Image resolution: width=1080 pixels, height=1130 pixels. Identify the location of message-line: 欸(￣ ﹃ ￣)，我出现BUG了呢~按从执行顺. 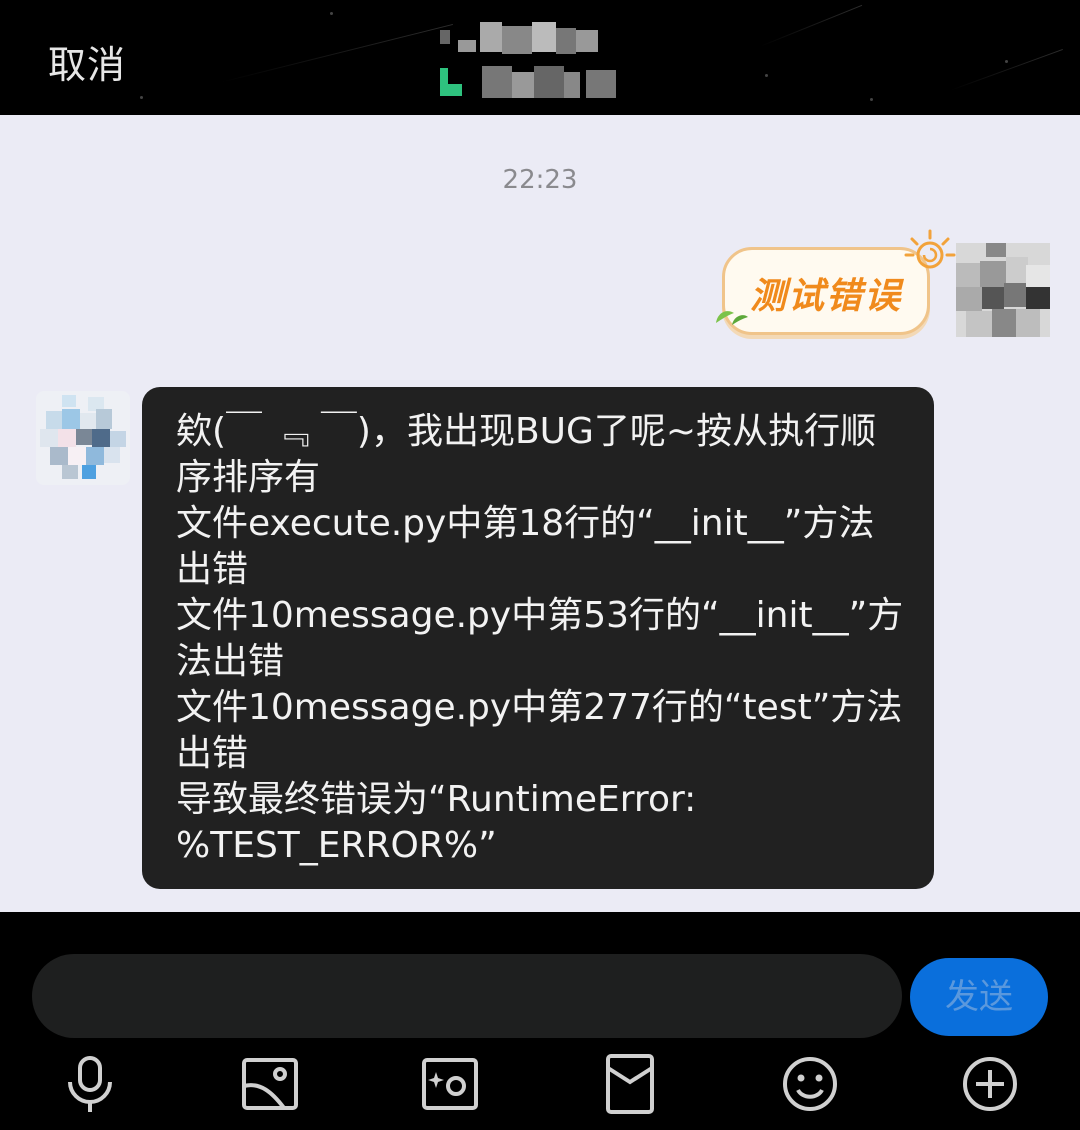
(526, 431).